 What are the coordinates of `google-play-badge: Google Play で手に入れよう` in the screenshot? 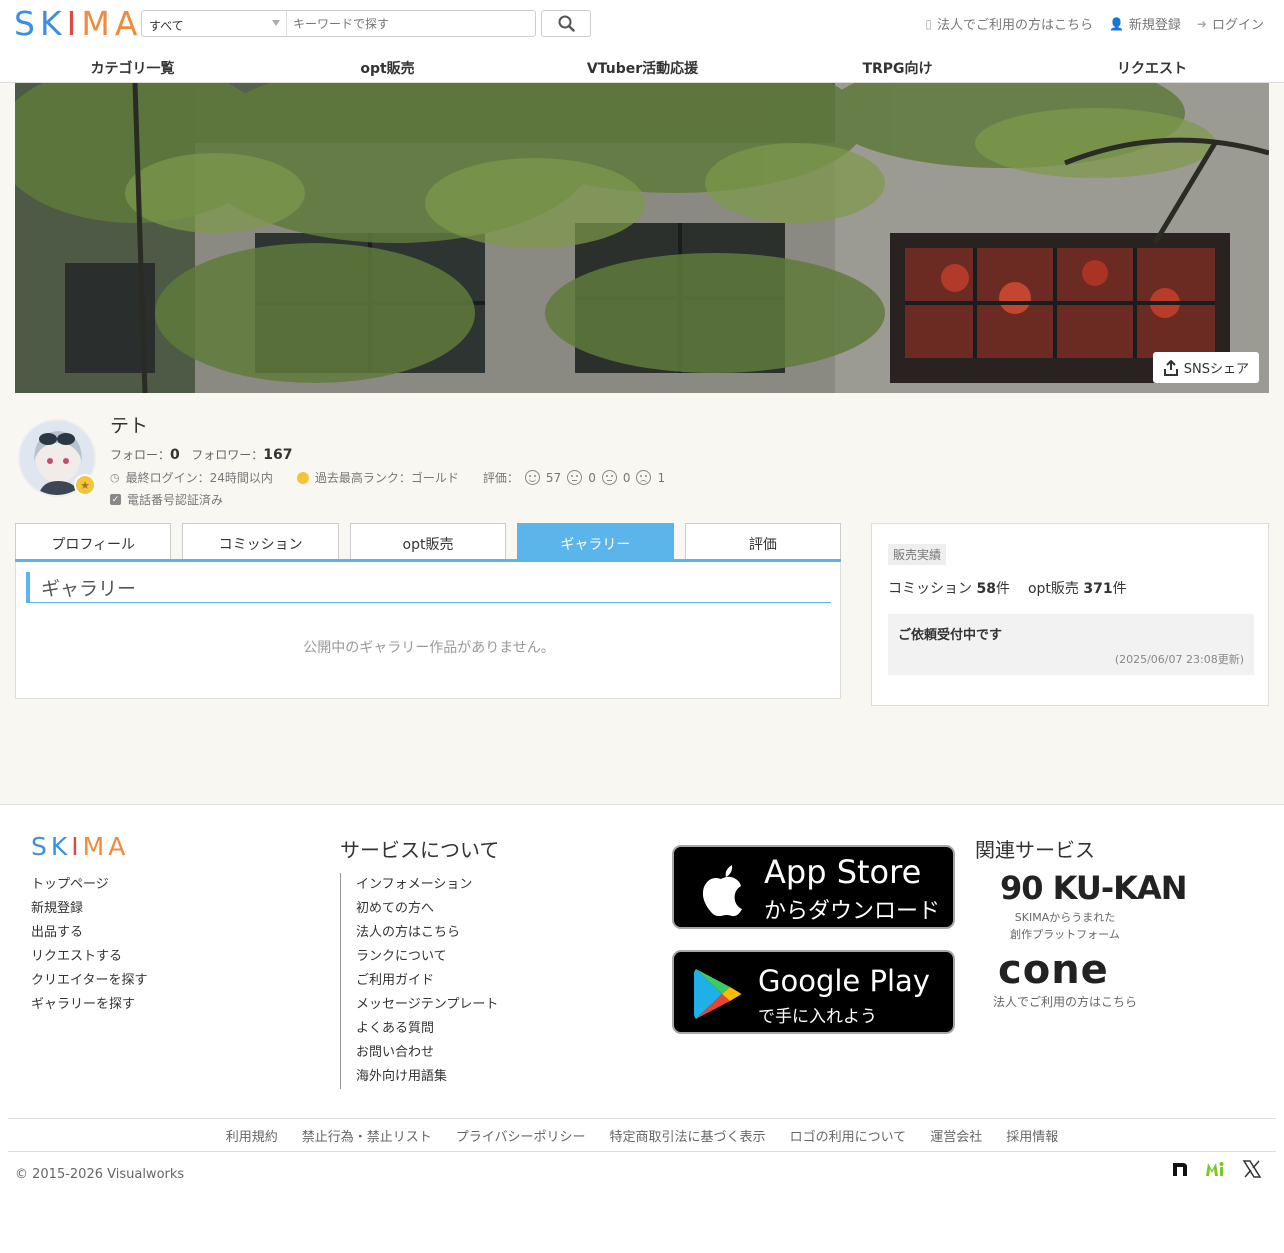 It's located at (813, 992).